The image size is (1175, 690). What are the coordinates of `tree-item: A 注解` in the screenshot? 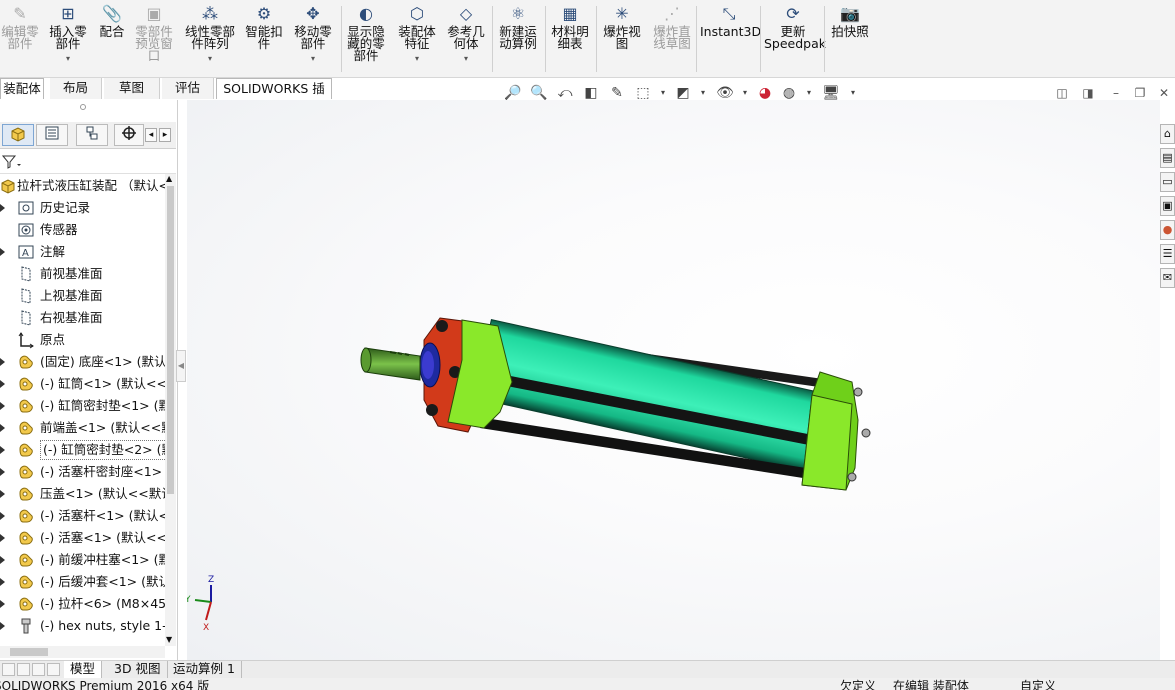 It's located at (82, 252).